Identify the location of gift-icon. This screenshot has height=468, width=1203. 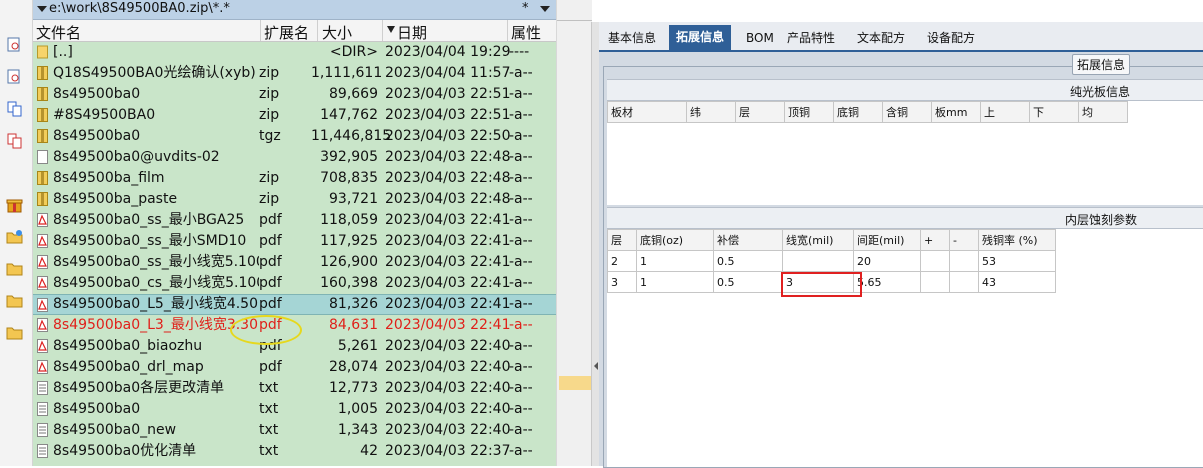
(14, 204).